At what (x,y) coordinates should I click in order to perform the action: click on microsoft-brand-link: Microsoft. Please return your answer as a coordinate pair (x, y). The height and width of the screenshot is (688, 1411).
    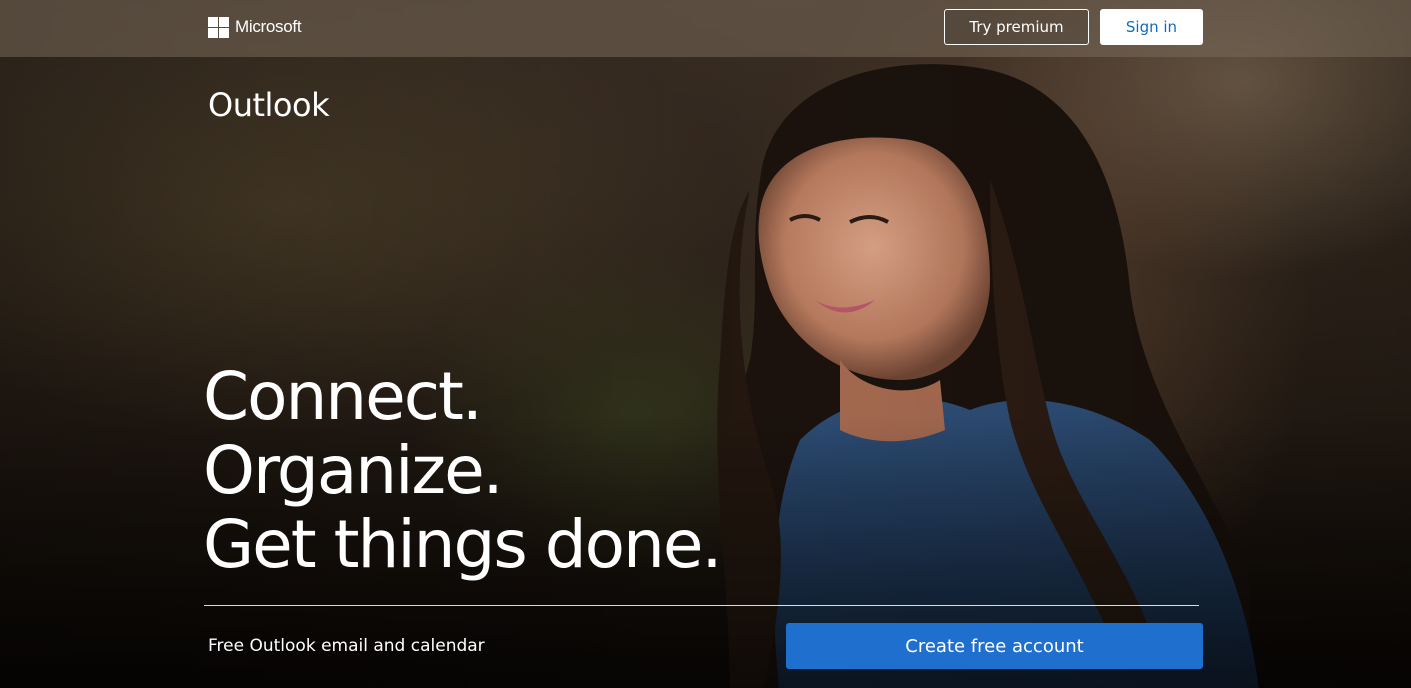
    Looking at the image, I should click on (255, 27).